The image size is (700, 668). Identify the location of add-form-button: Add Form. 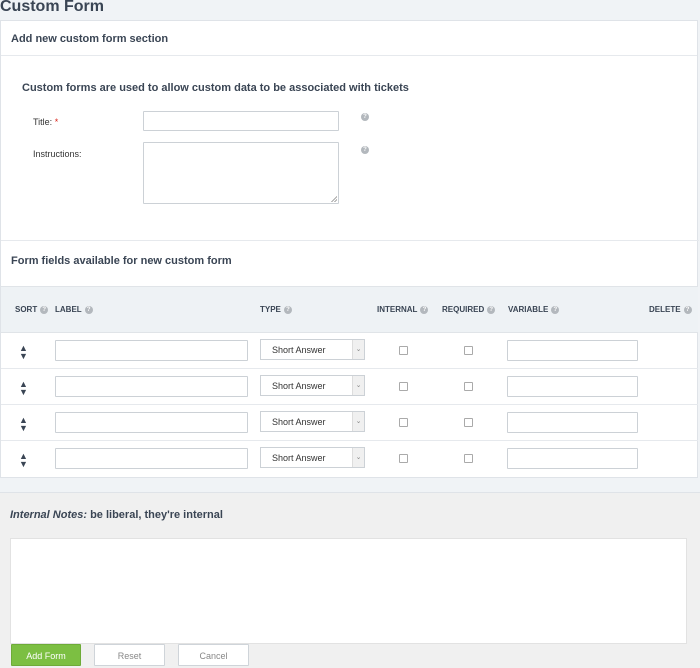
(46, 655).